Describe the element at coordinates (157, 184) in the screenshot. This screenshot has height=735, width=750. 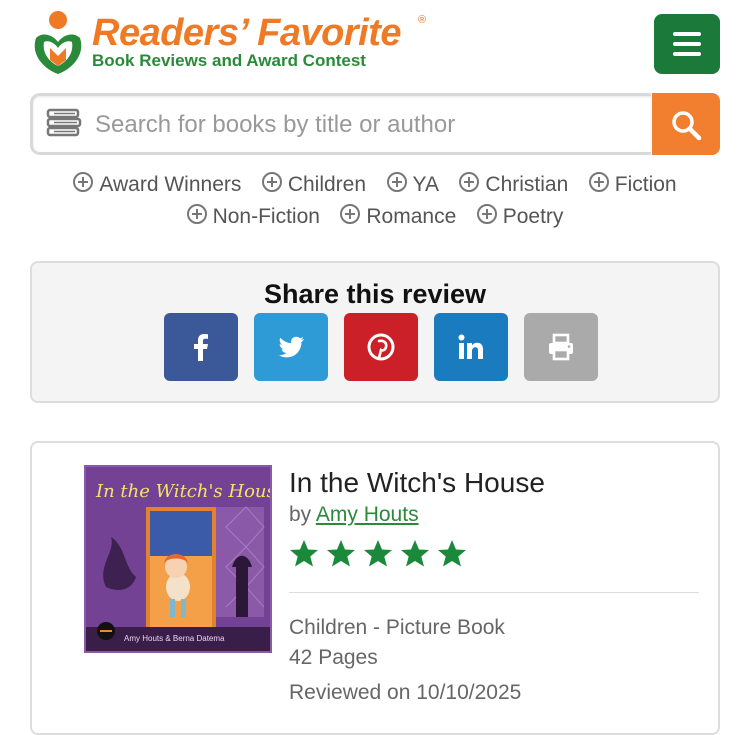
I see `category-award-winners: Award Winners` at that location.